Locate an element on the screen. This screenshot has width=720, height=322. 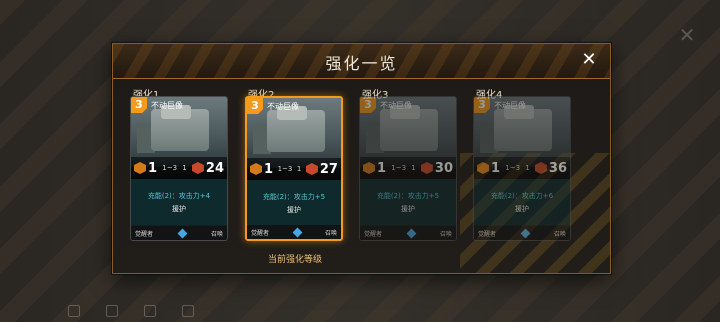
background-close-icon: ✕ is located at coordinates (687, 35).